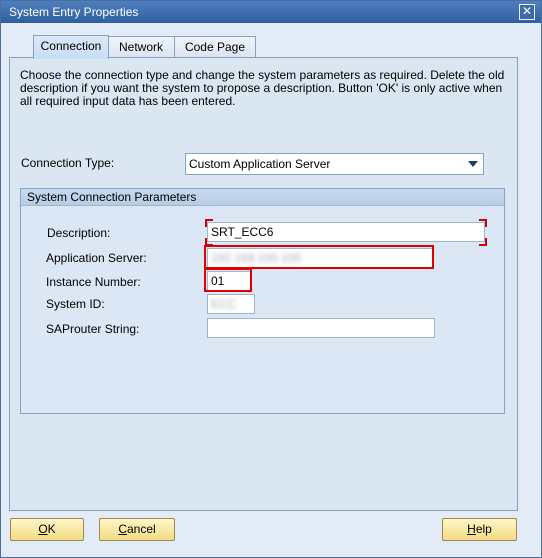 Image resolution: width=542 pixels, height=558 pixels. What do you see at coordinates (229, 281) in the screenshot?
I see `instance-number-field: 01` at bounding box center [229, 281].